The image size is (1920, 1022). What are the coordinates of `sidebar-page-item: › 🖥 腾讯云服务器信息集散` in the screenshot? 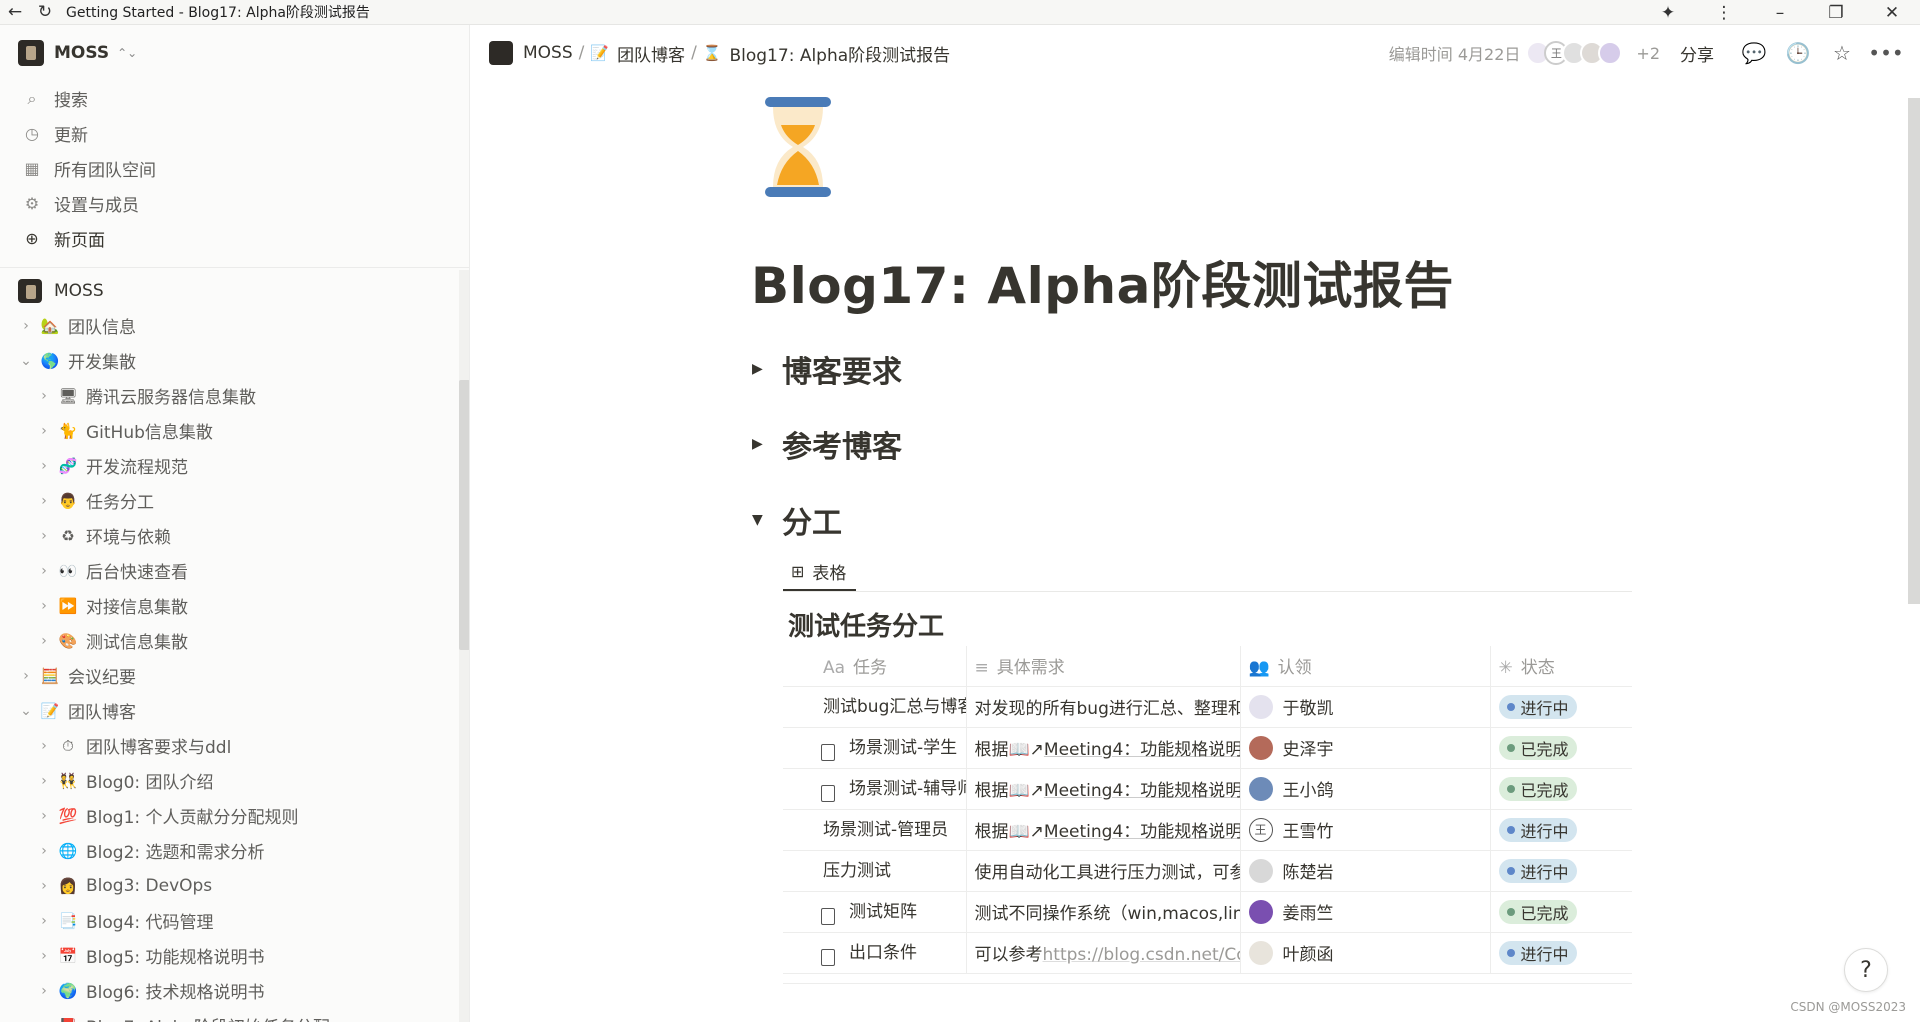 It's located at (234, 395).